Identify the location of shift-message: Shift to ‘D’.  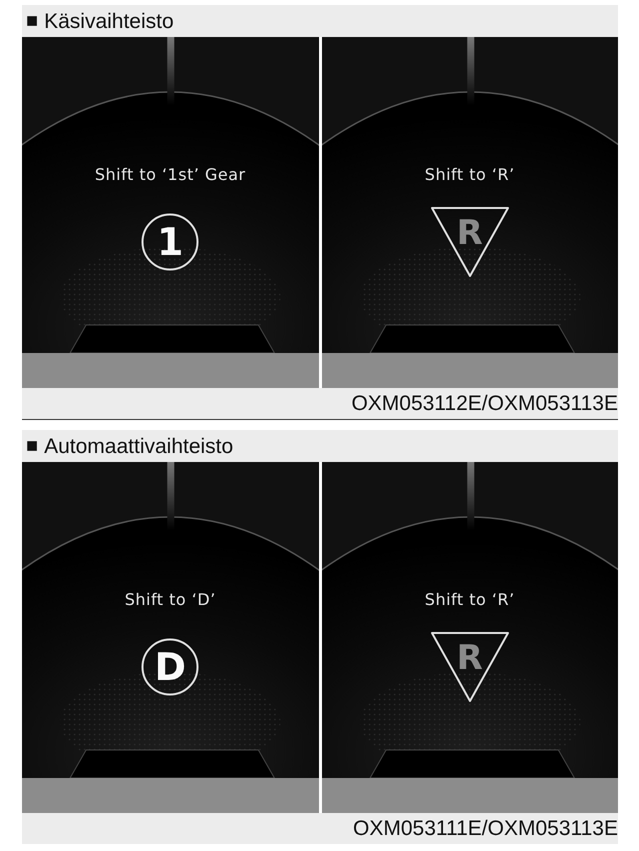
(170, 599).